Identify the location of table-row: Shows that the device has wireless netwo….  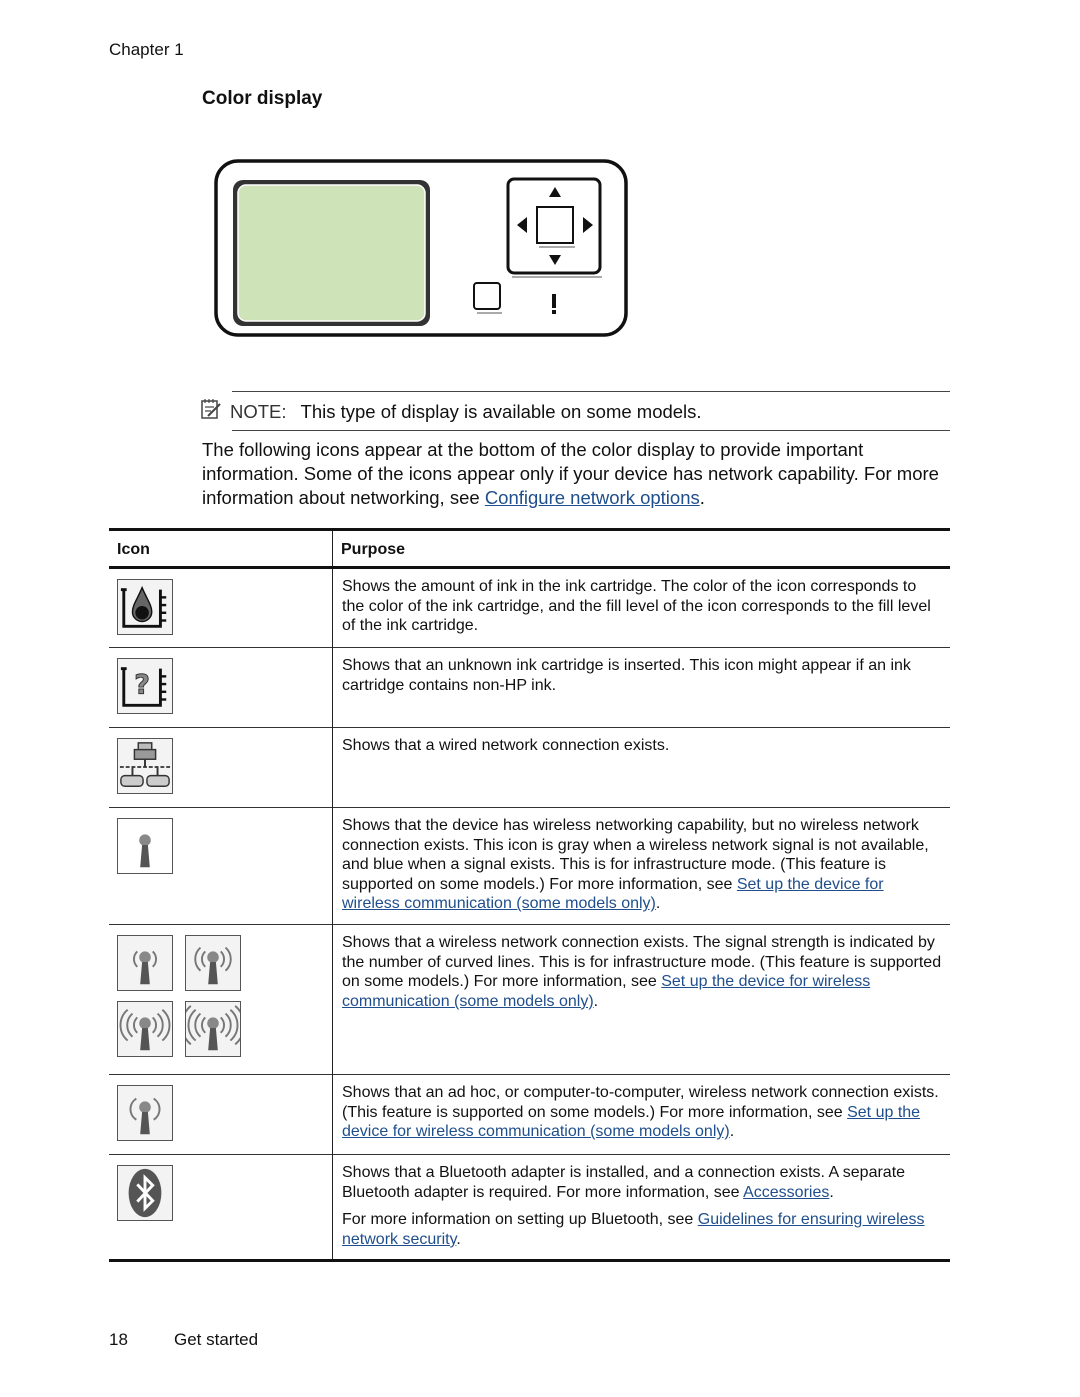
(529, 866).